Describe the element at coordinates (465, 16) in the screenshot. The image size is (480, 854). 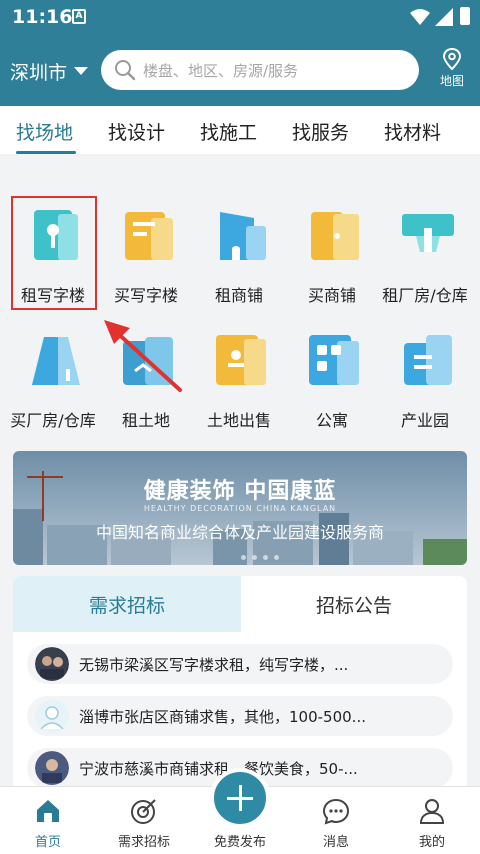
I see `battery-icon` at that location.